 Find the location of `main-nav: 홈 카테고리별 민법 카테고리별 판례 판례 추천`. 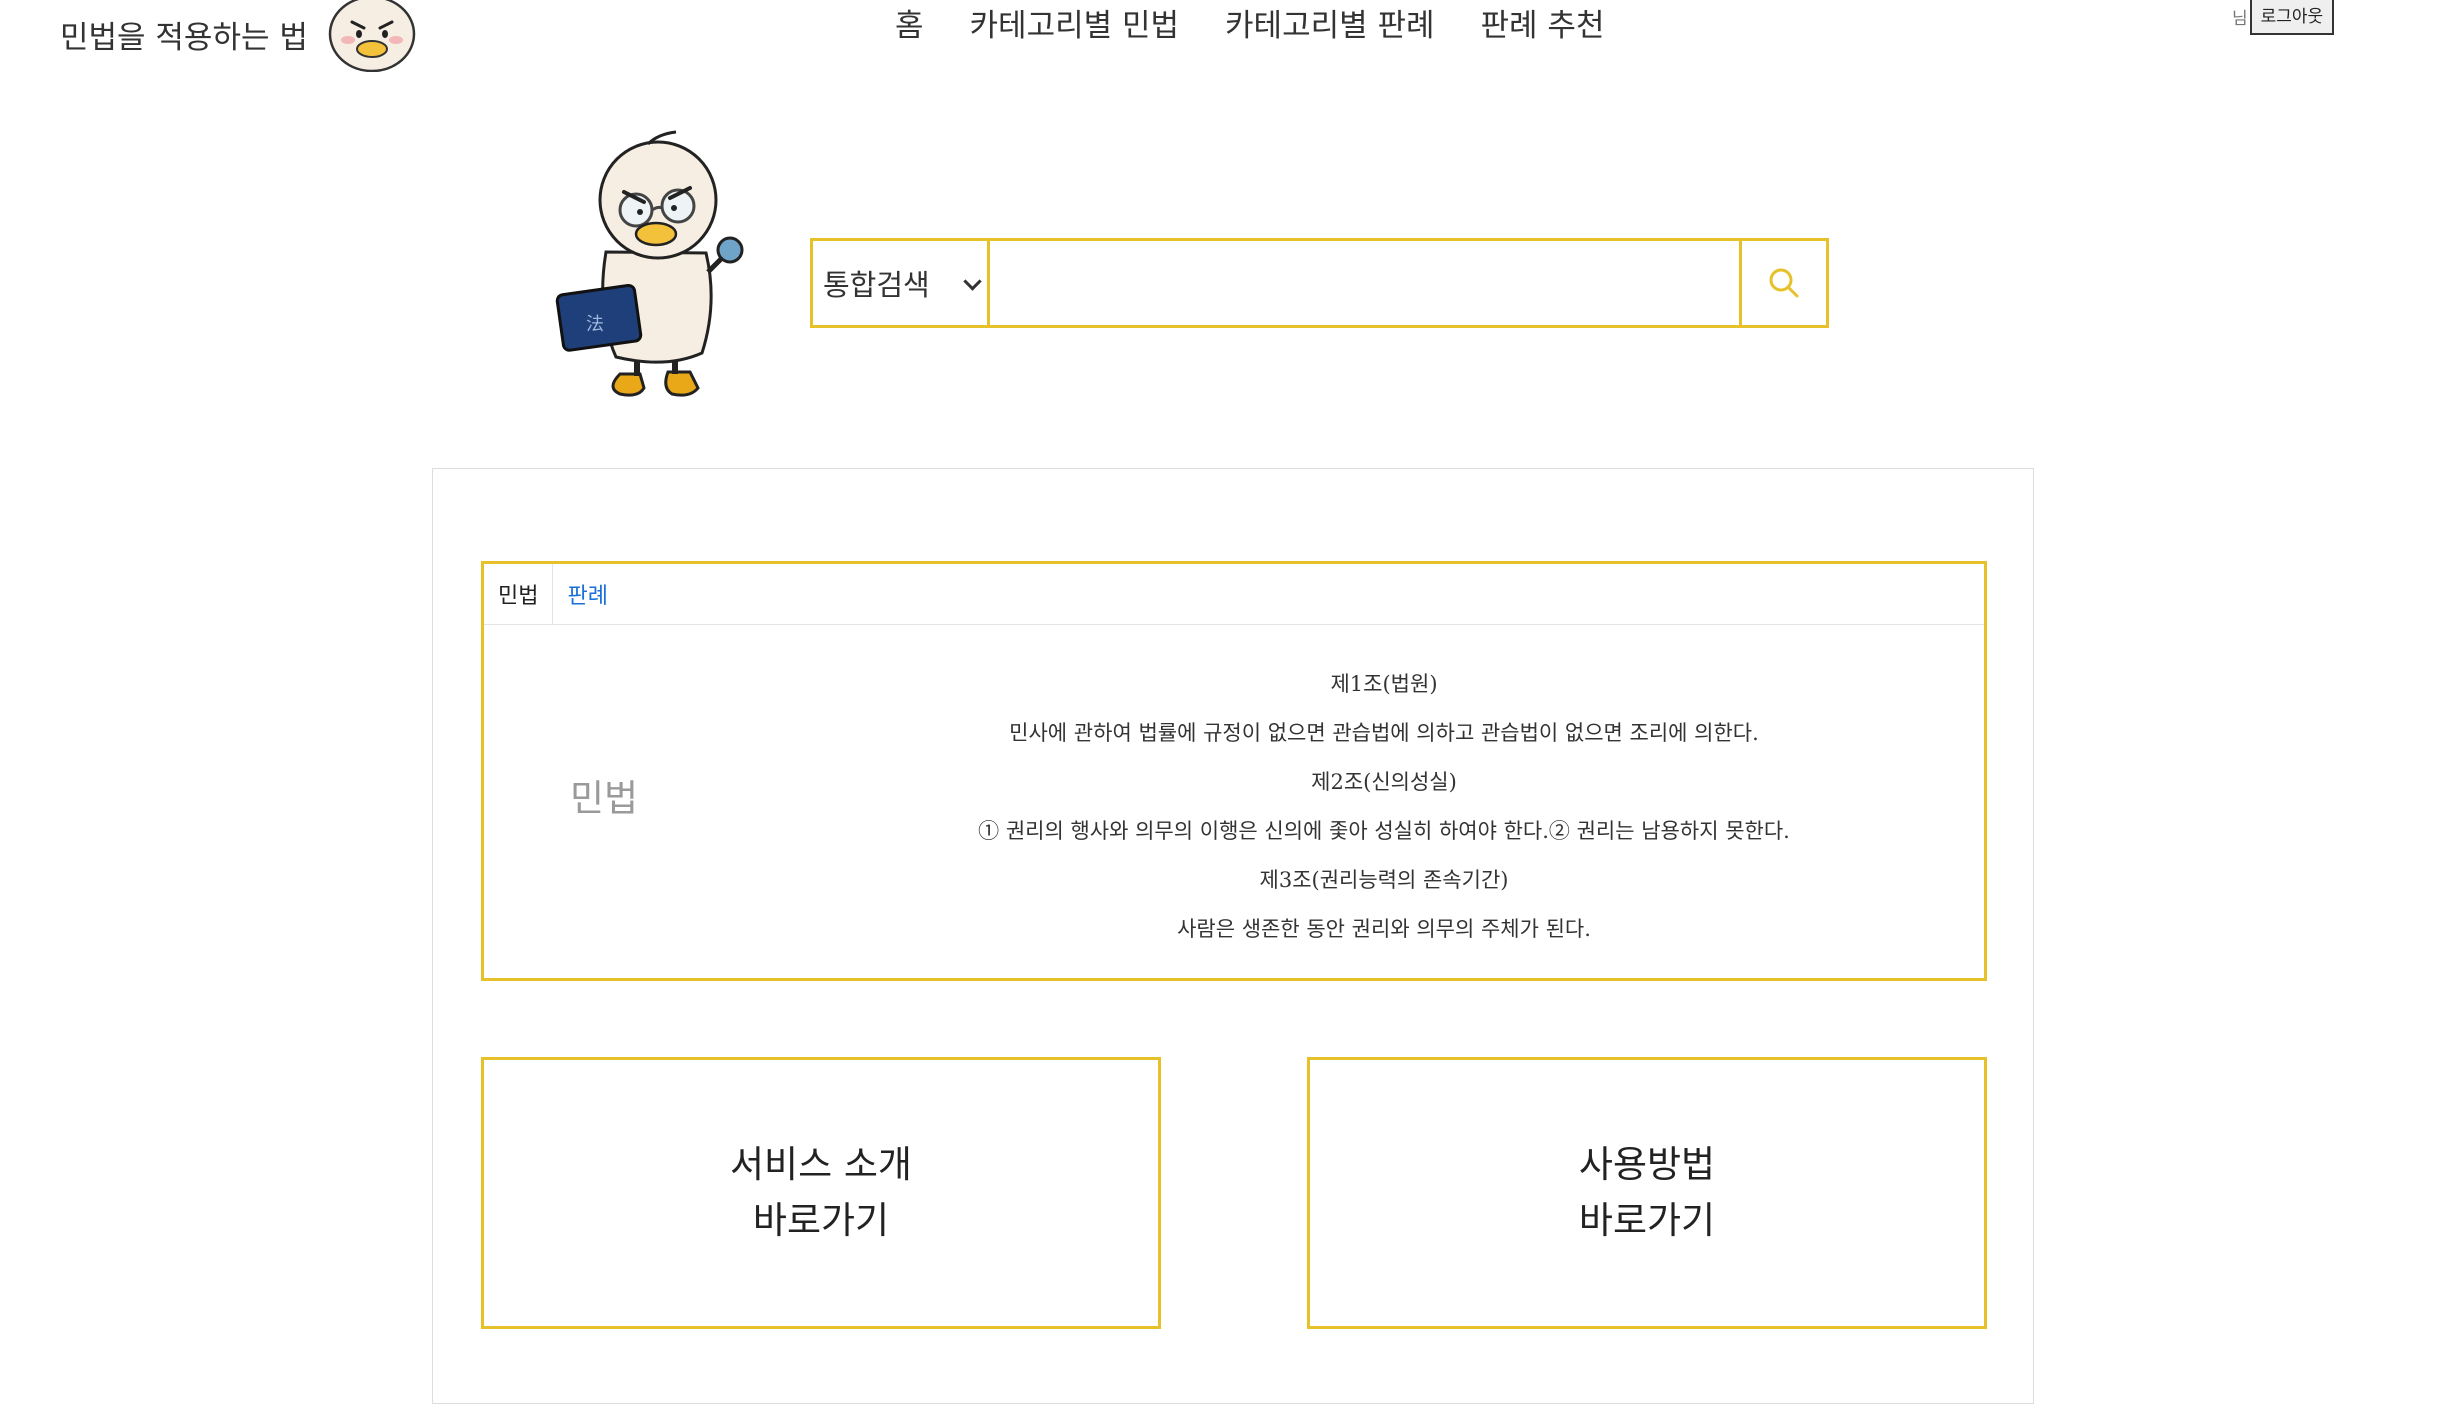

main-nav: 홈 카테고리별 민법 카테고리별 판례 판례 추천 is located at coordinates (1250, 22).